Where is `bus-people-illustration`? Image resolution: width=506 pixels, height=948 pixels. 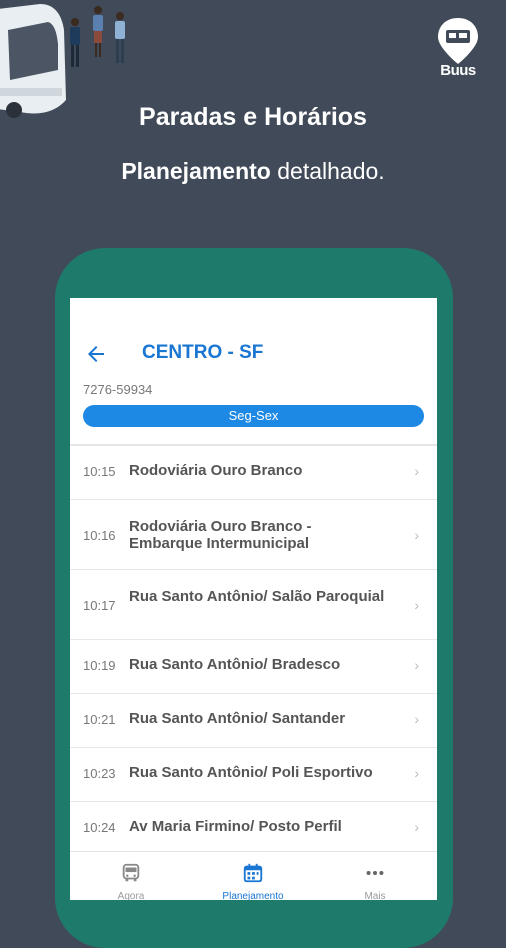
bus-people-illustration is located at coordinates (62, 61).